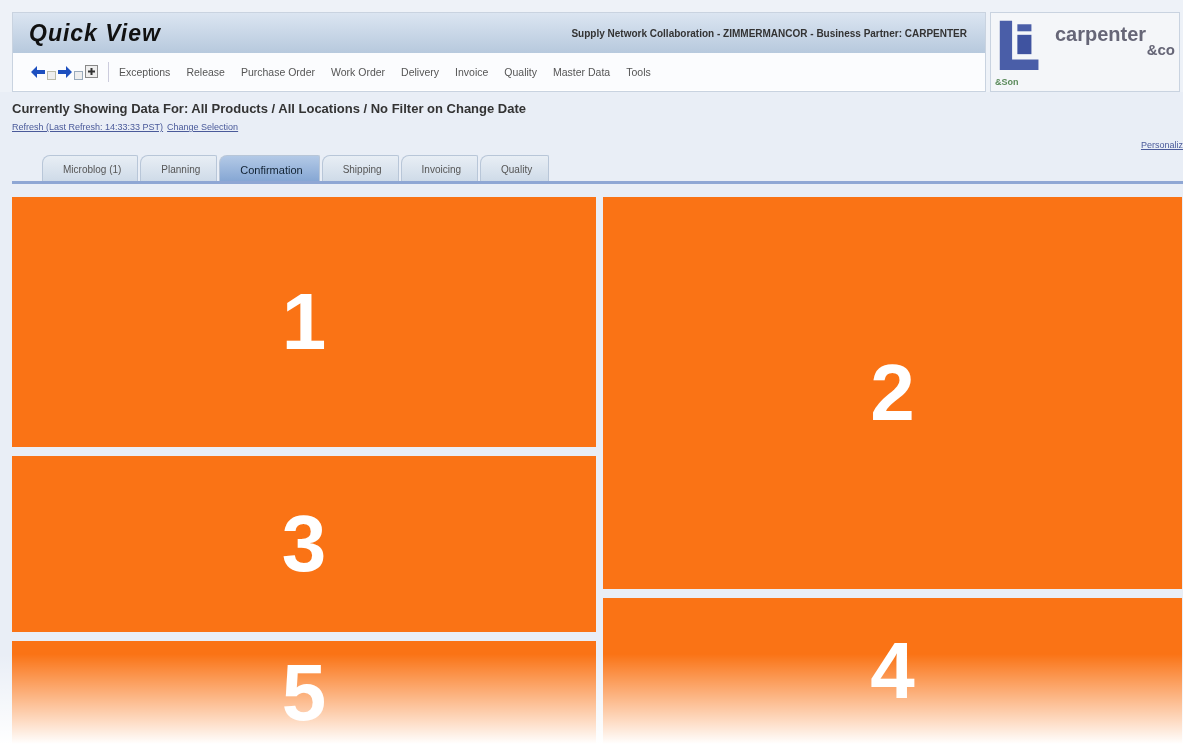 The width and height of the screenshot is (1183, 744). I want to click on logo-subtext: &Son, so click(1007, 82).